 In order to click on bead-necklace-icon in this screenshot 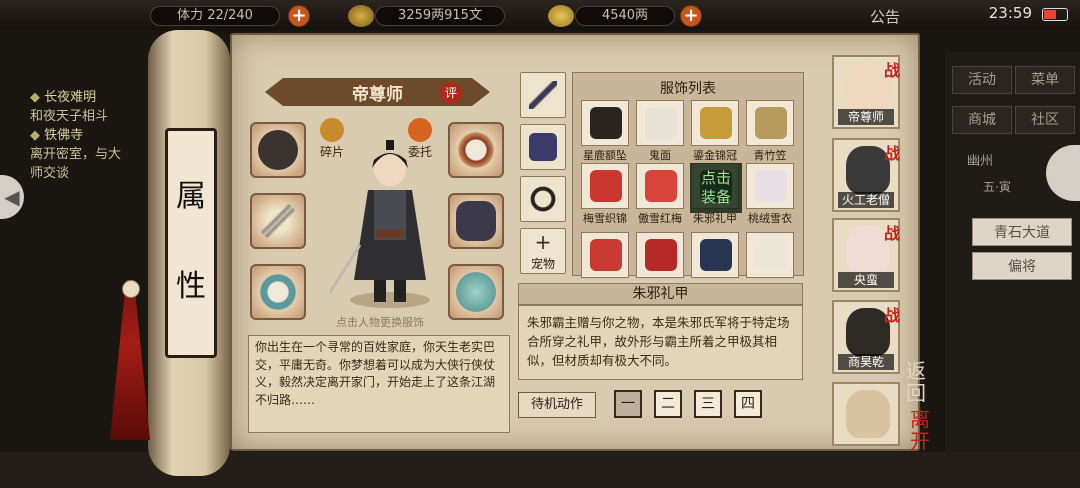, I will do `click(476, 150)`.